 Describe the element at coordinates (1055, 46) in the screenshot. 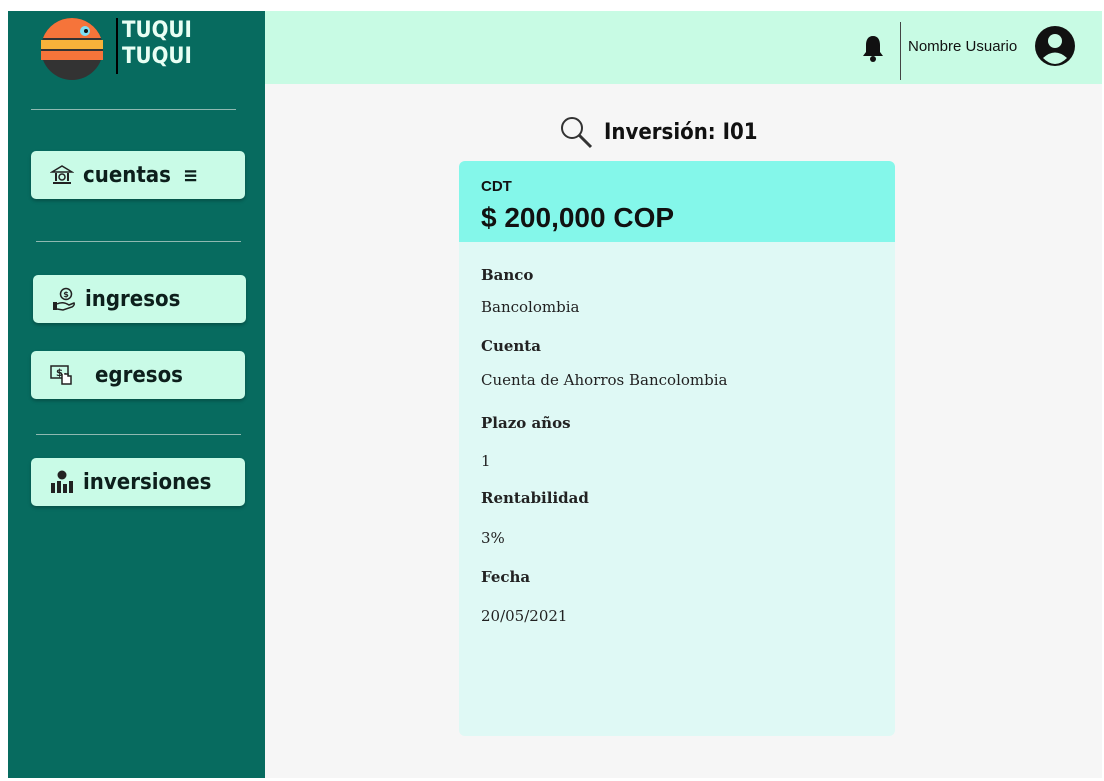

I see `user-avatar-icon` at that location.